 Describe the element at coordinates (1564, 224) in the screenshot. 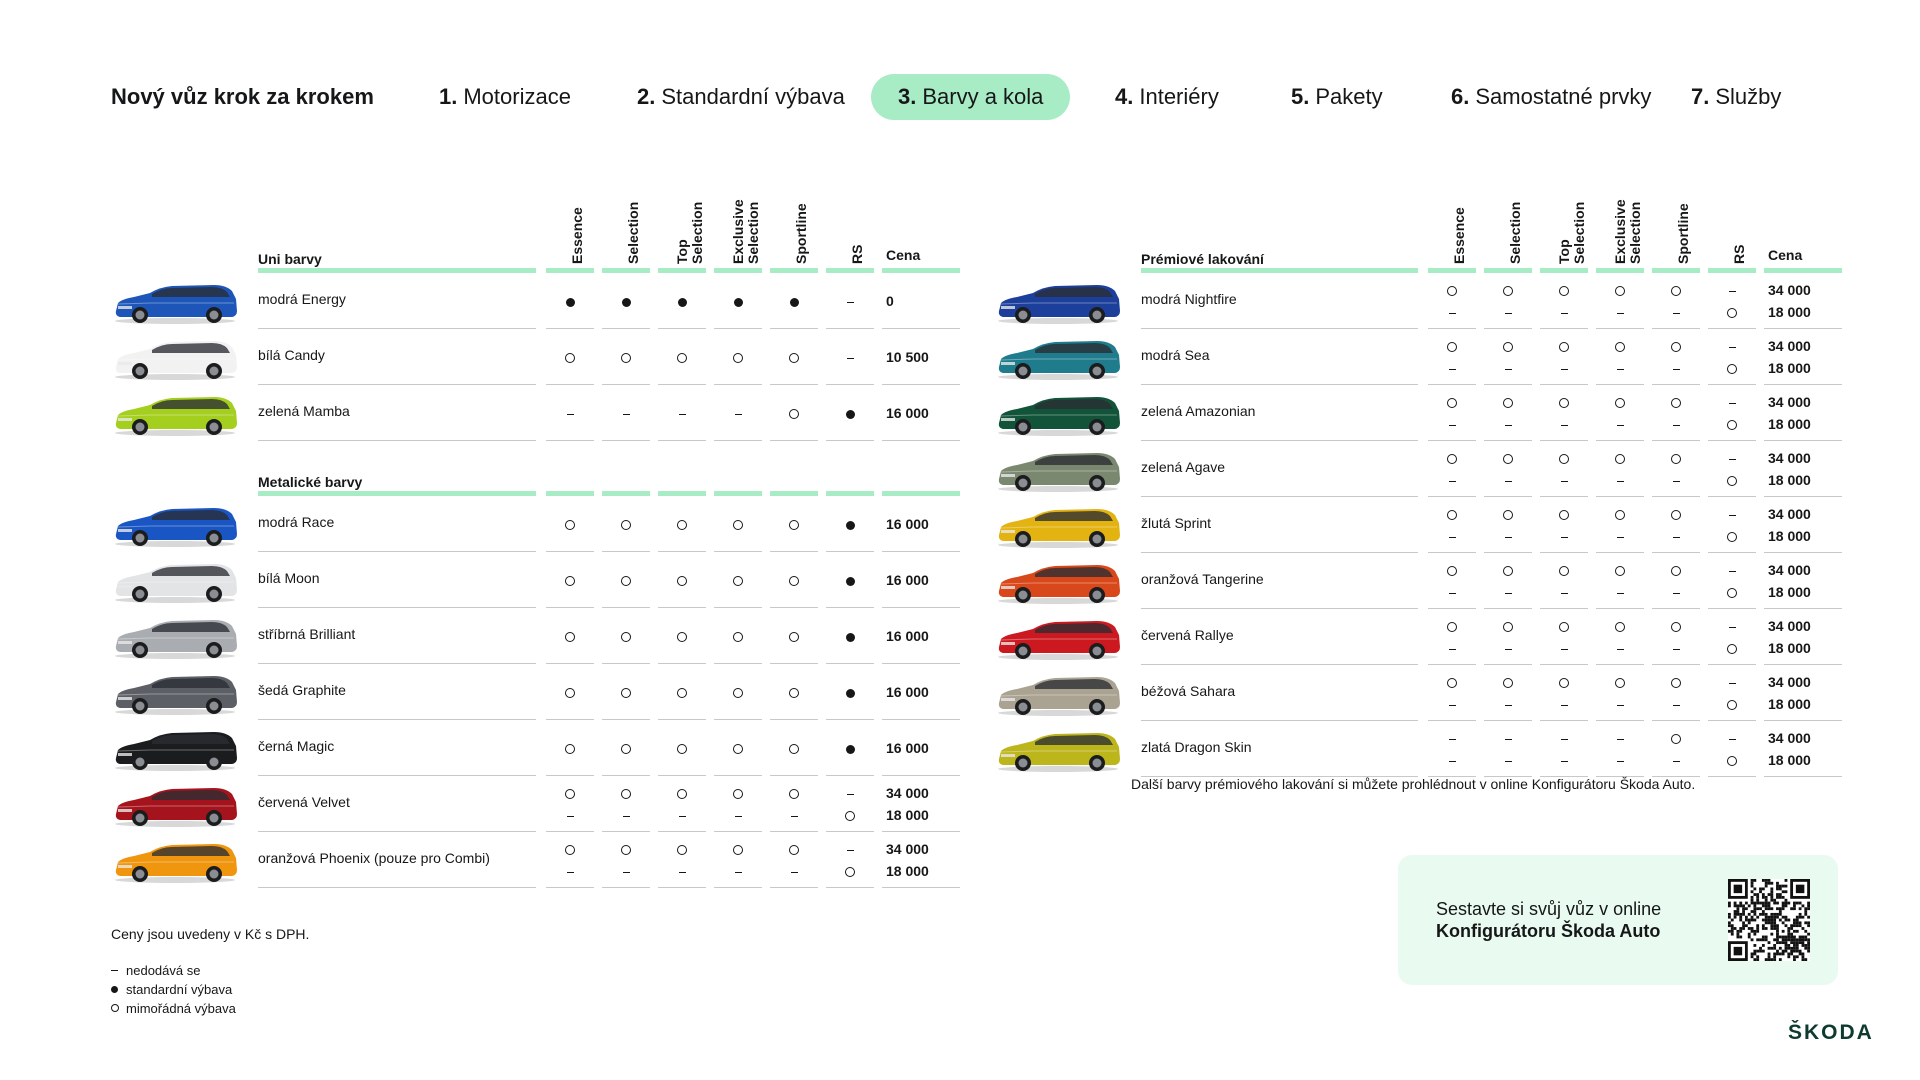

I see `column-header: Top Selection` at that location.